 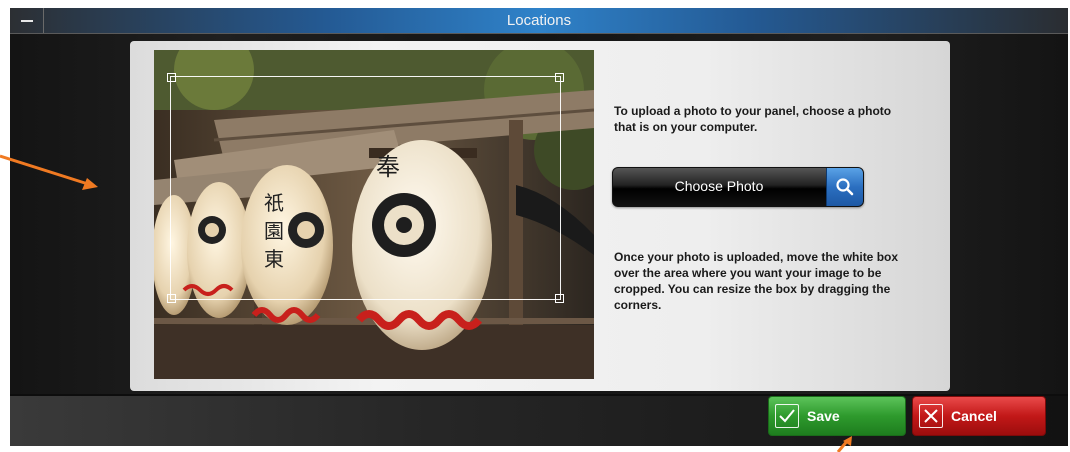 What do you see at coordinates (823, 416) in the screenshot?
I see `save-label: Save` at bounding box center [823, 416].